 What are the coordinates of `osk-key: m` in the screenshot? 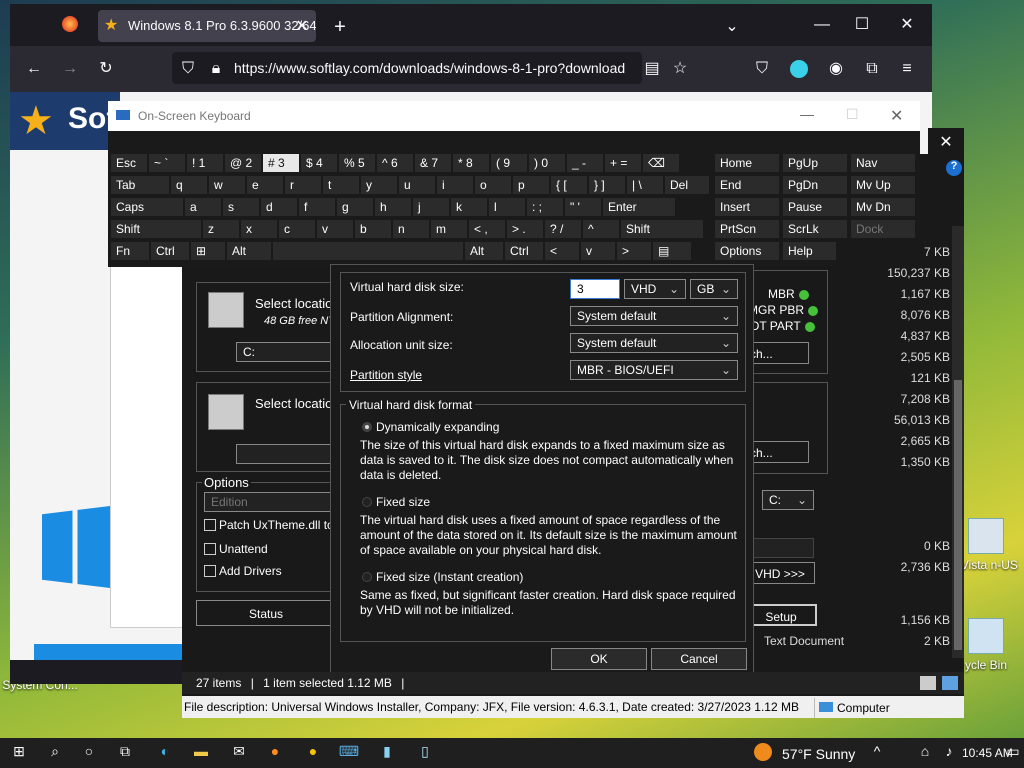 It's located at (449, 229).